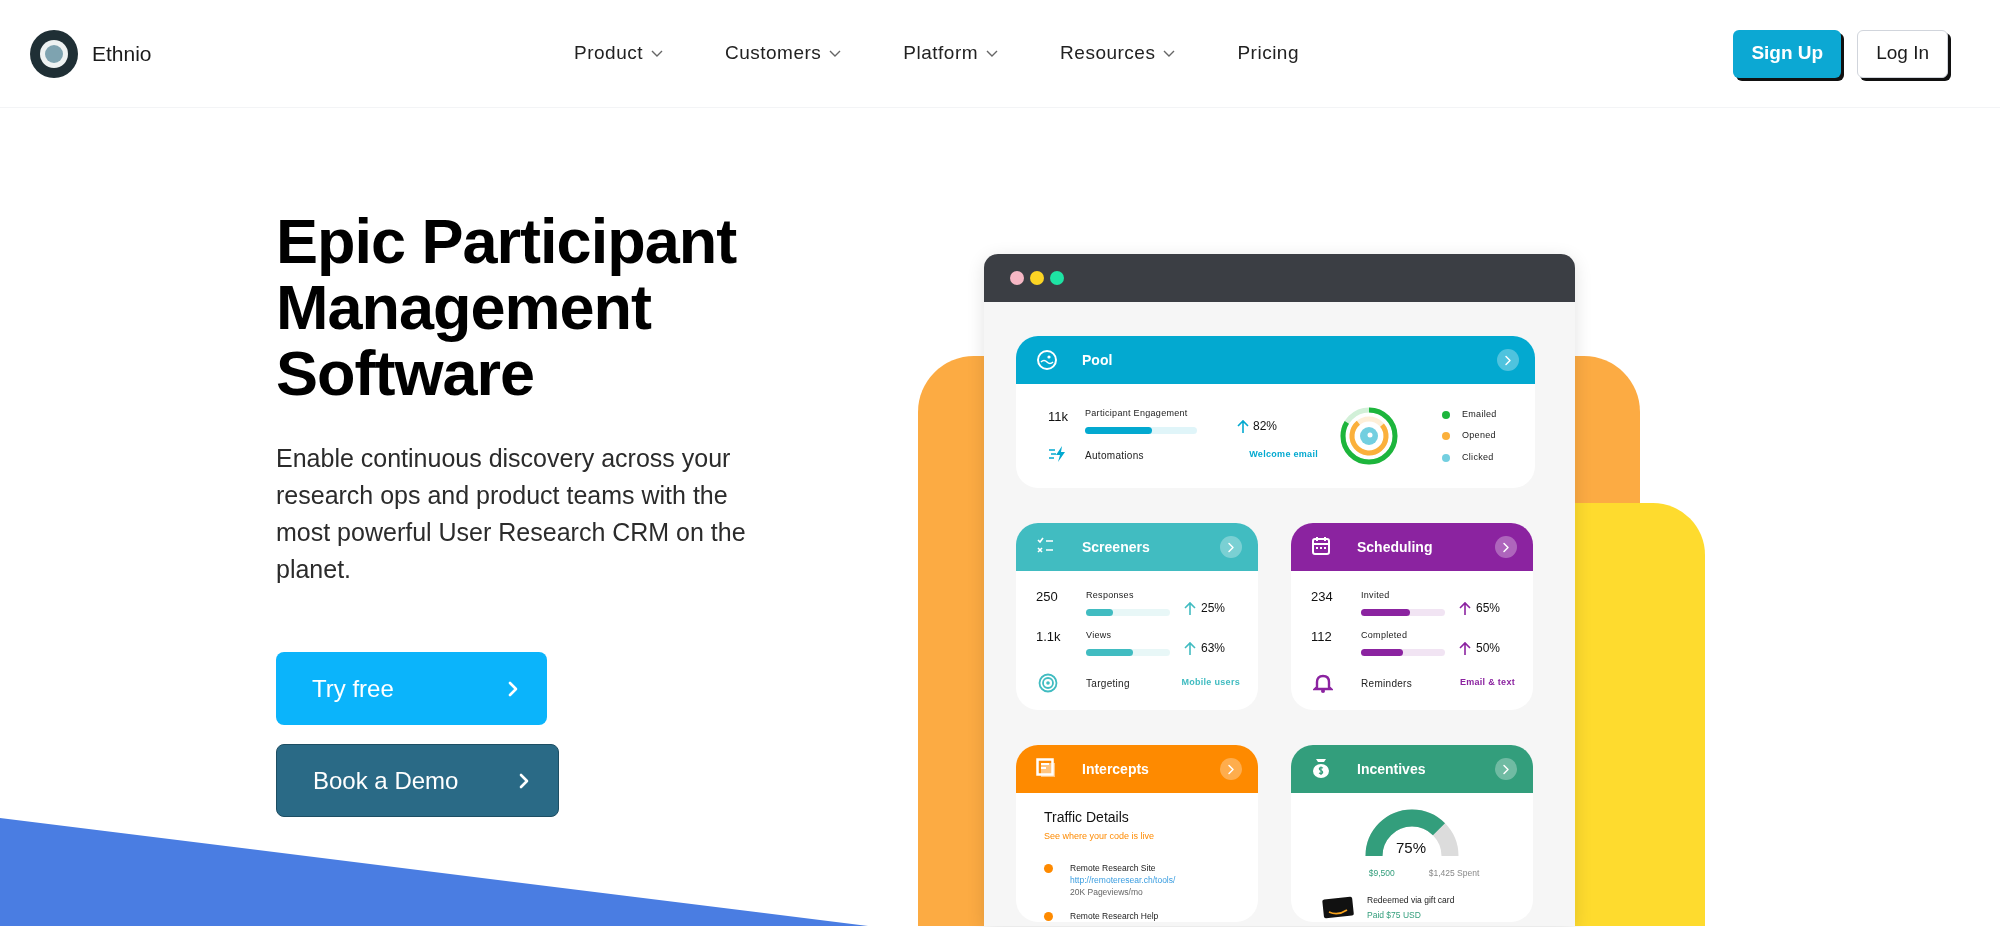 The height and width of the screenshot is (927, 2000). I want to click on card-header: Scheduling, so click(1412, 547).